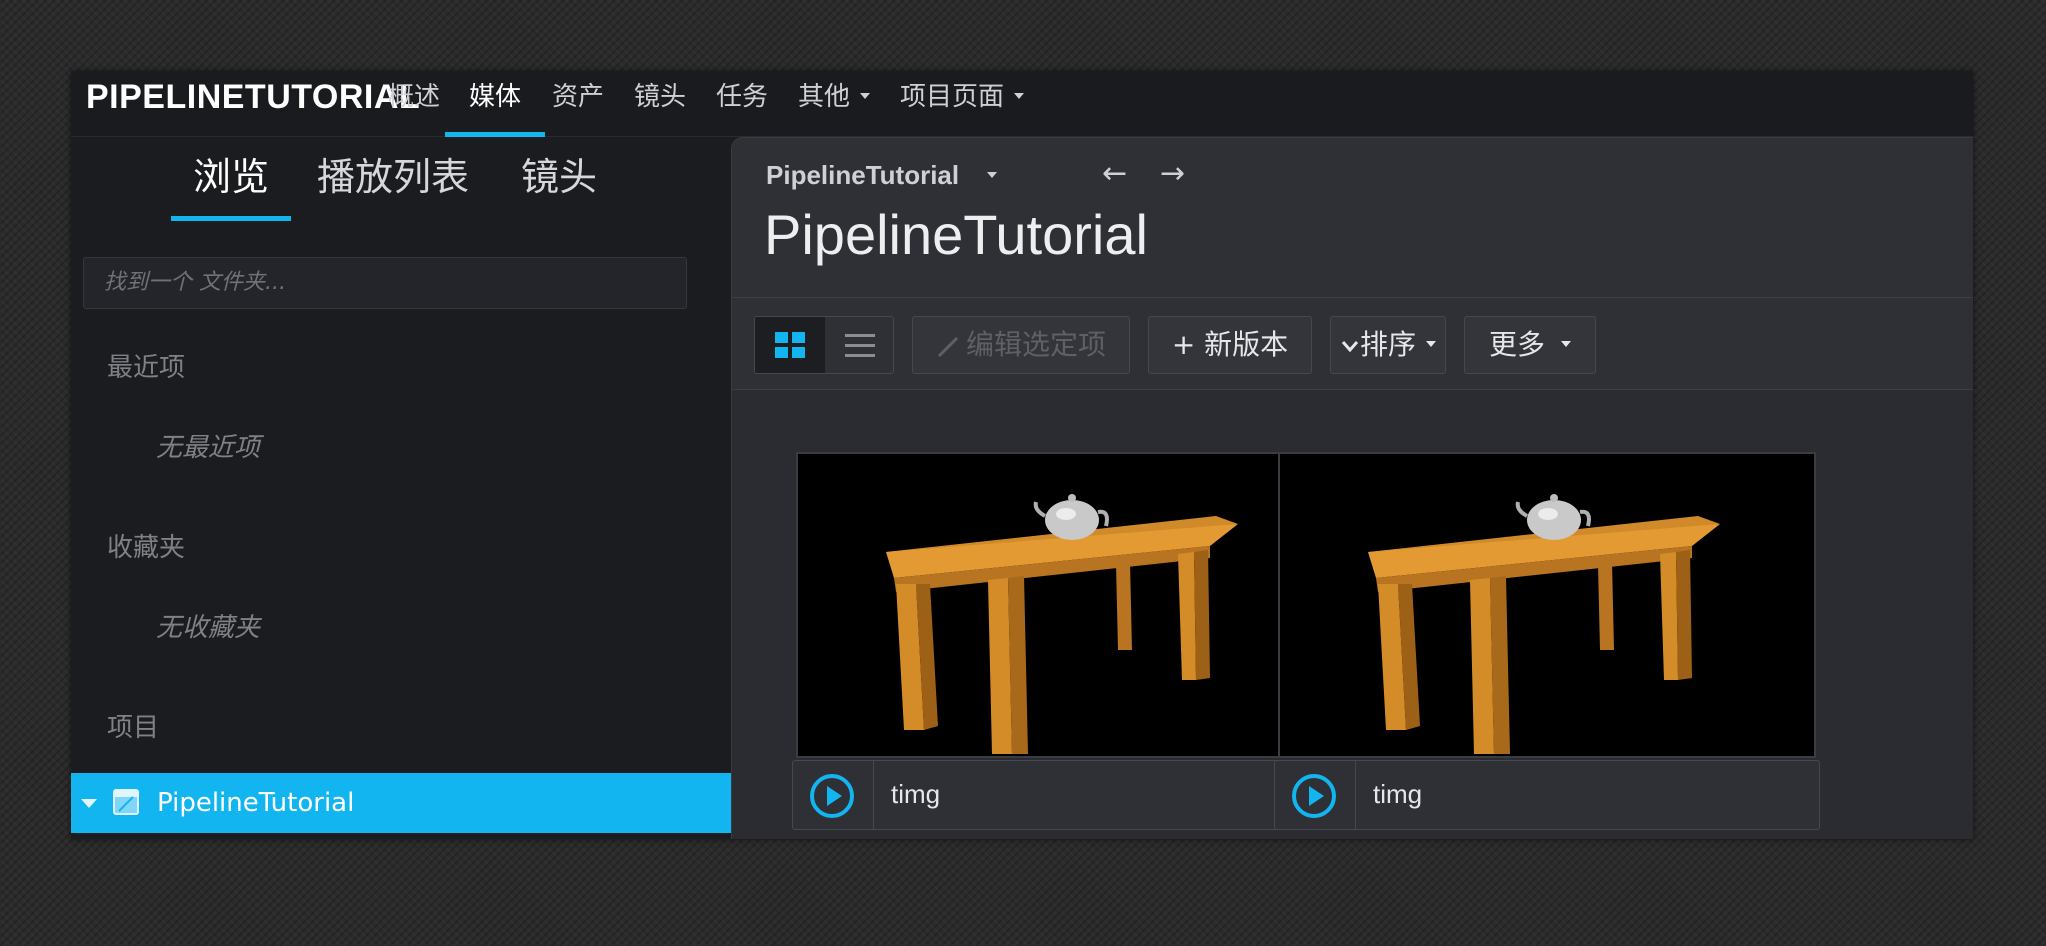 The height and width of the screenshot is (946, 2046). I want to click on button-label: 更多, so click(1516, 344).